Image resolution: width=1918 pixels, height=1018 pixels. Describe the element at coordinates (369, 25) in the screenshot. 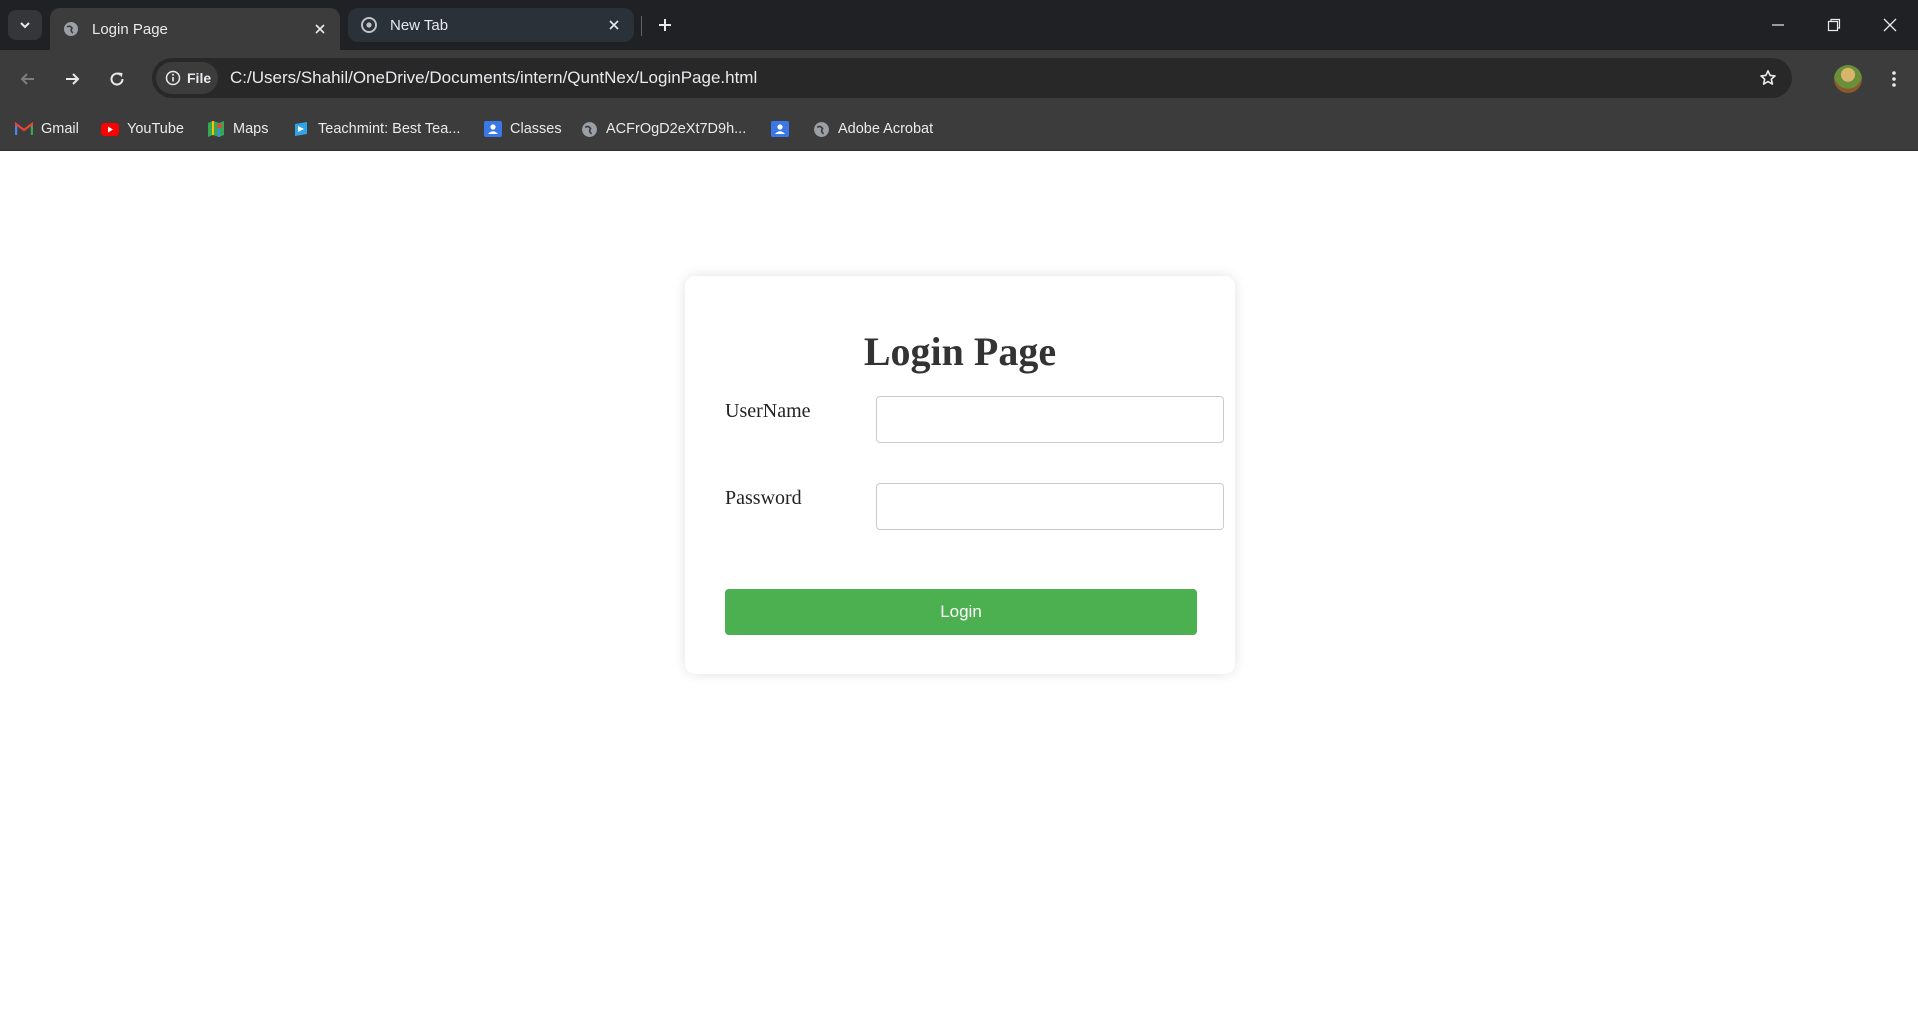

I see `chrome-icon` at that location.